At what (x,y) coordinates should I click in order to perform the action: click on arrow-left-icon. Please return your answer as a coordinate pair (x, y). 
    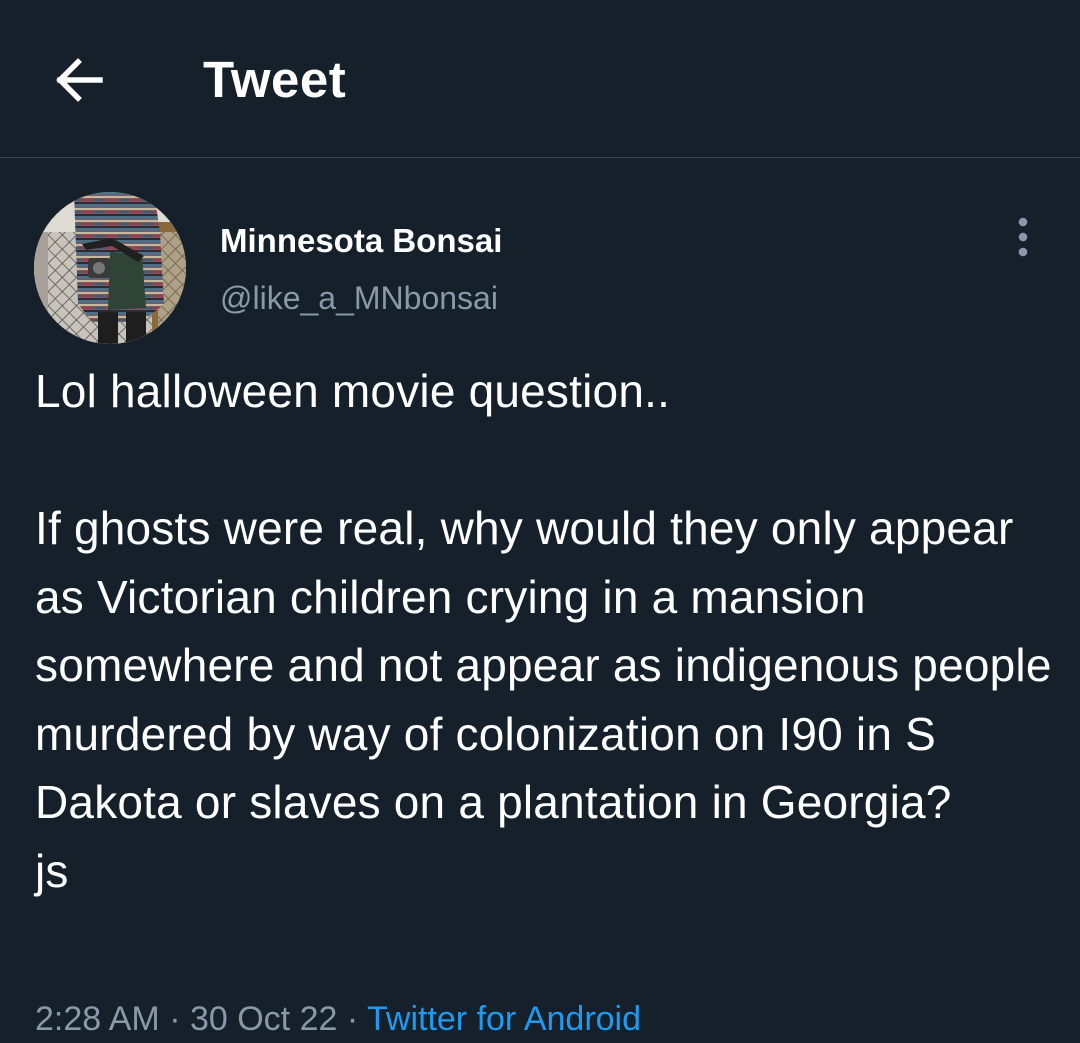
    Looking at the image, I should click on (79, 80).